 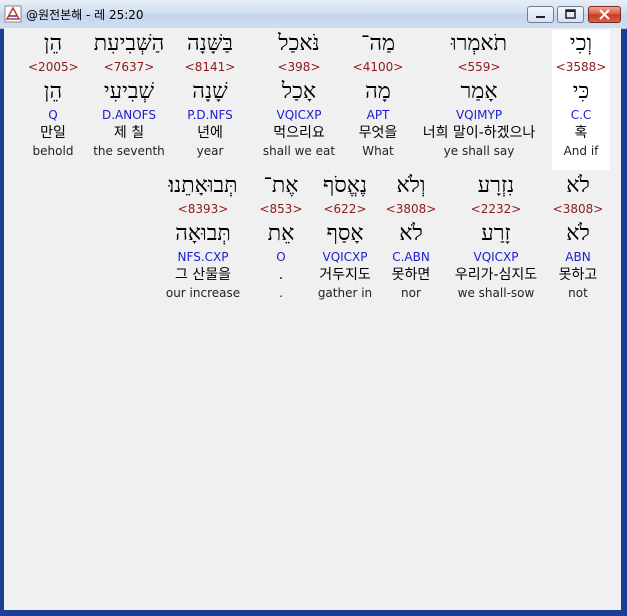 I want to click on word-cell: וְלֹא <3808> לֹא C.ABN 못하면 nor, so click(x=411, y=242).